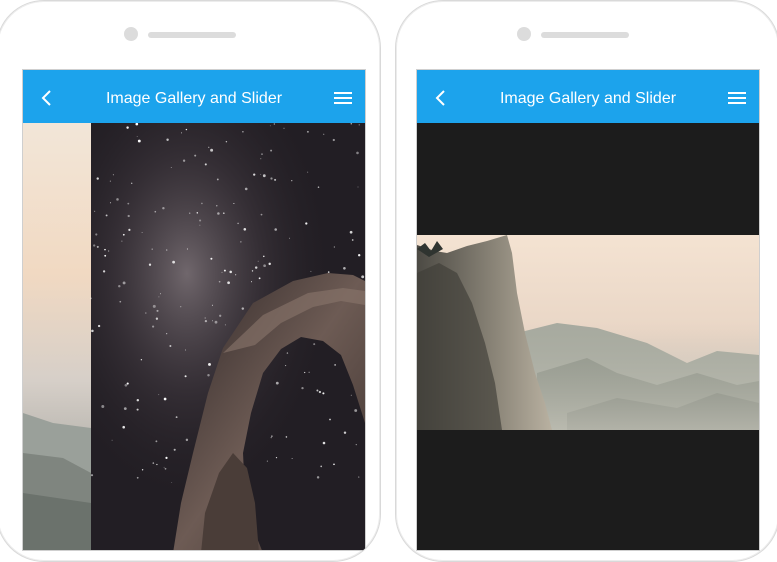 The width and height of the screenshot is (777, 562). I want to click on front-camera, so click(524, 34).